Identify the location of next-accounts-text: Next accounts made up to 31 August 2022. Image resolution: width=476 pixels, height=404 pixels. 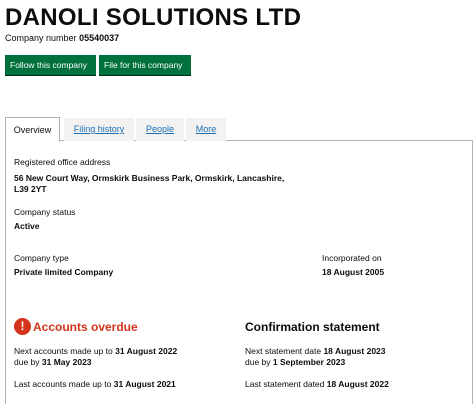
(95, 351).